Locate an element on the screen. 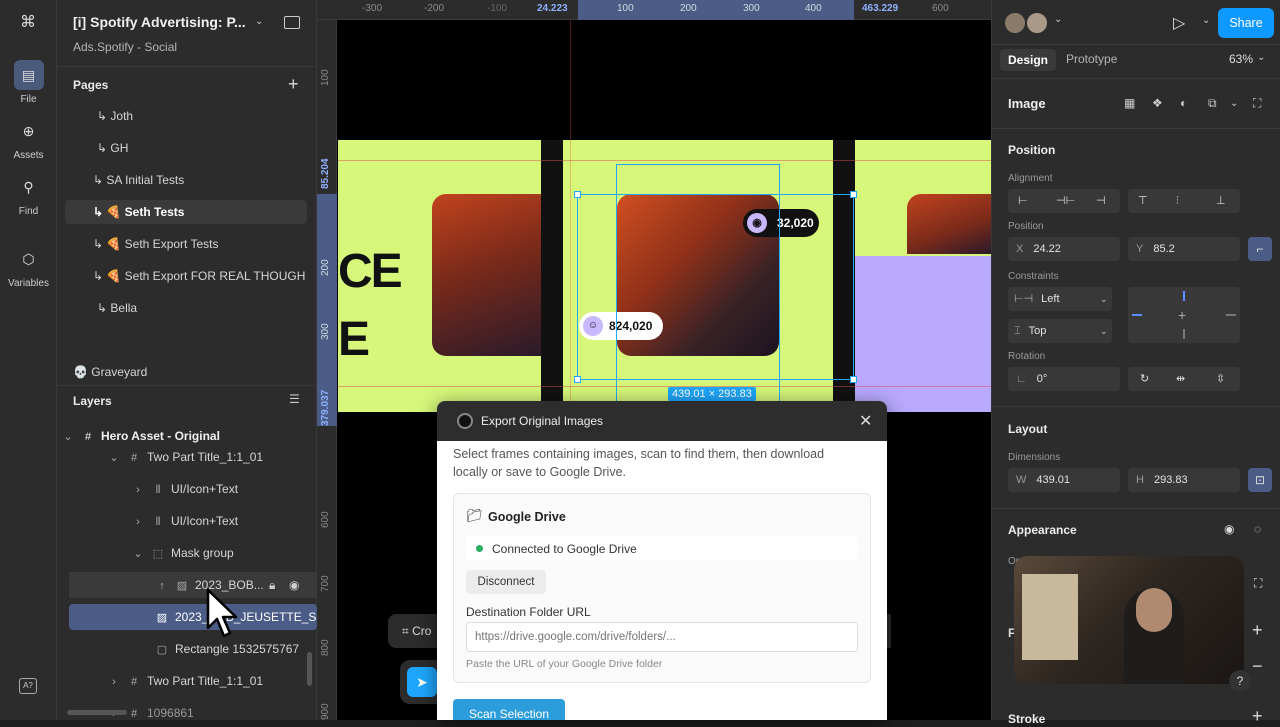 The width and height of the screenshot is (1280, 727). boolean-icon: ⧉ is located at coordinates (1212, 103).